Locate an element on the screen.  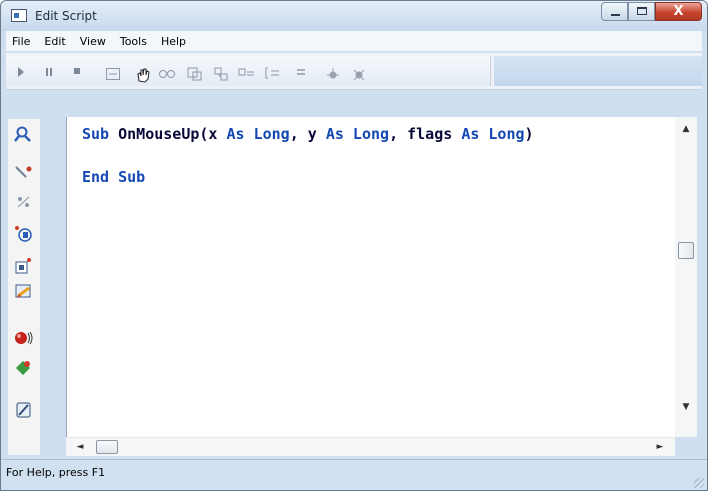
step-over-icon is located at coordinates (221, 74).